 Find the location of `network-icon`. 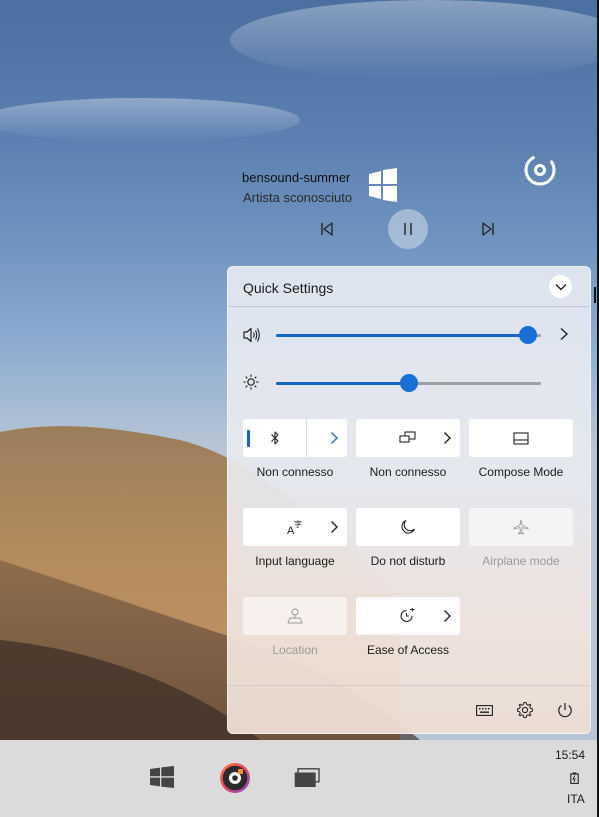

network-icon is located at coordinates (407, 437).